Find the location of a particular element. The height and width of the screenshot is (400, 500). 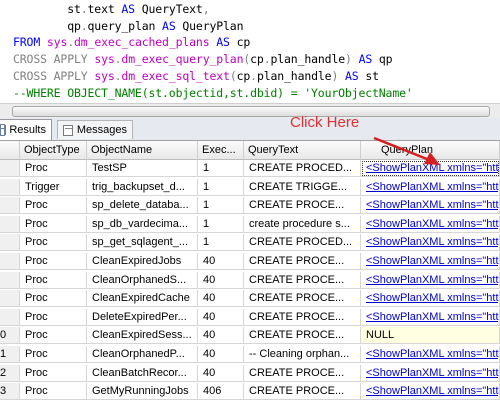

row-number: 2 is located at coordinates (10, 373).